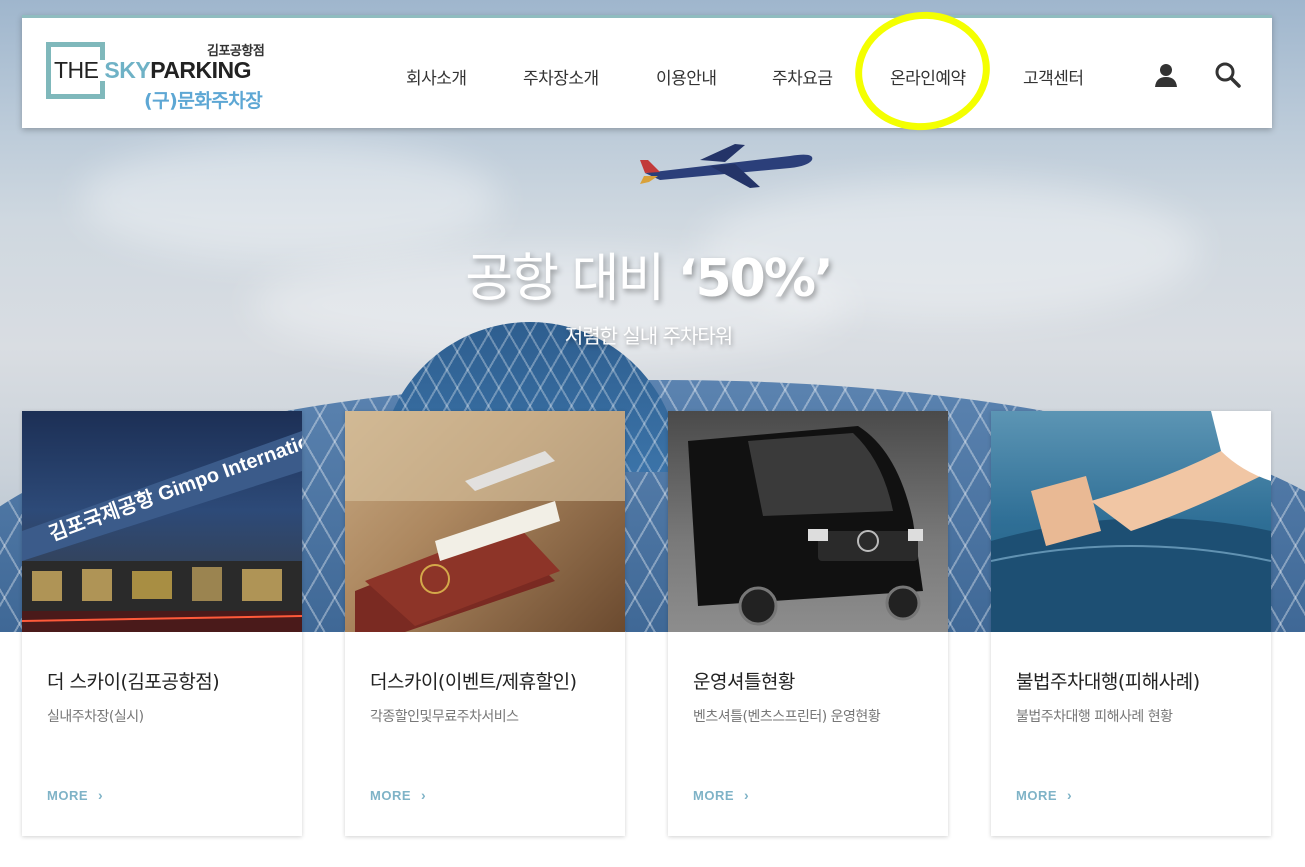 The height and width of the screenshot is (867, 1305). What do you see at coordinates (649, 279) in the screenshot?
I see `hero-title: 공항 대비 ‘50%’` at bounding box center [649, 279].